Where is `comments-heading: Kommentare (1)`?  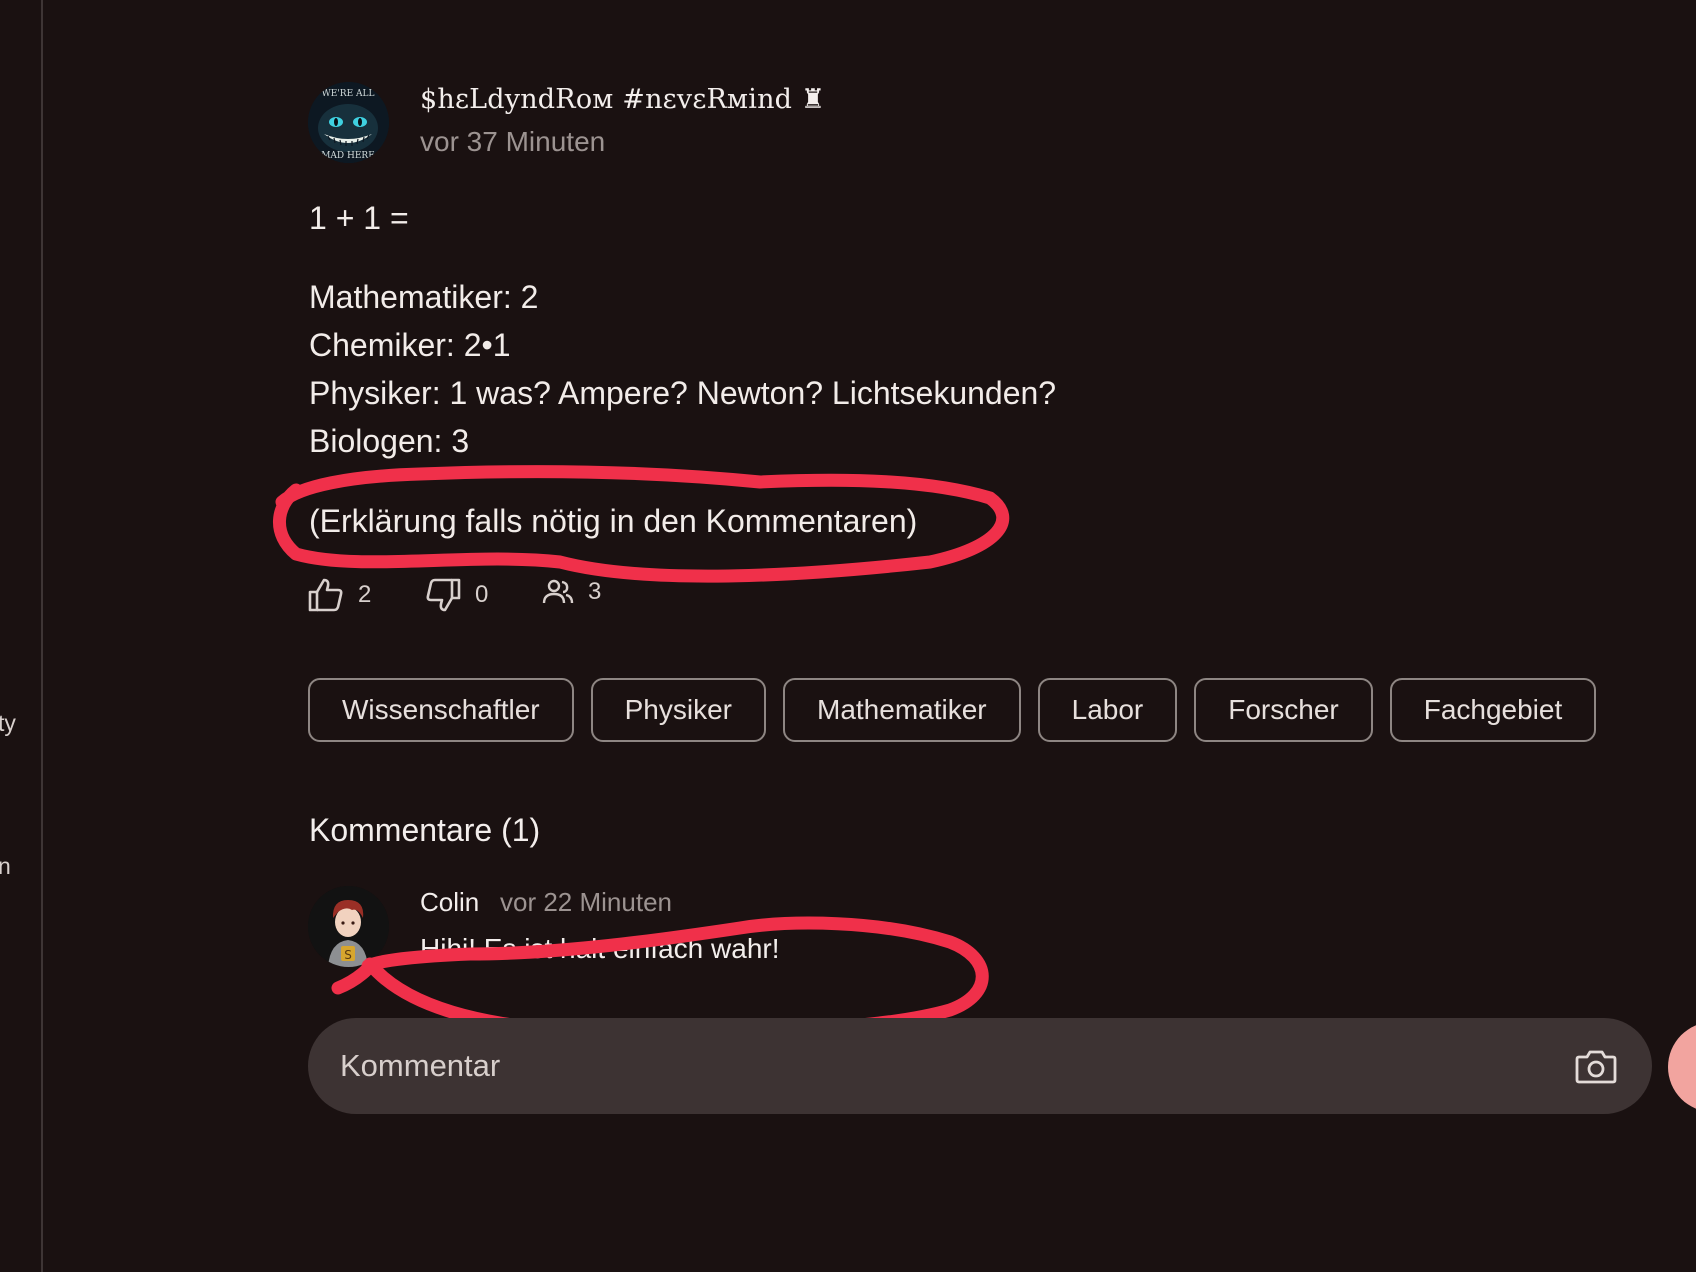 comments-heading: Kommentare (1) is located at coordinates (425, 830).